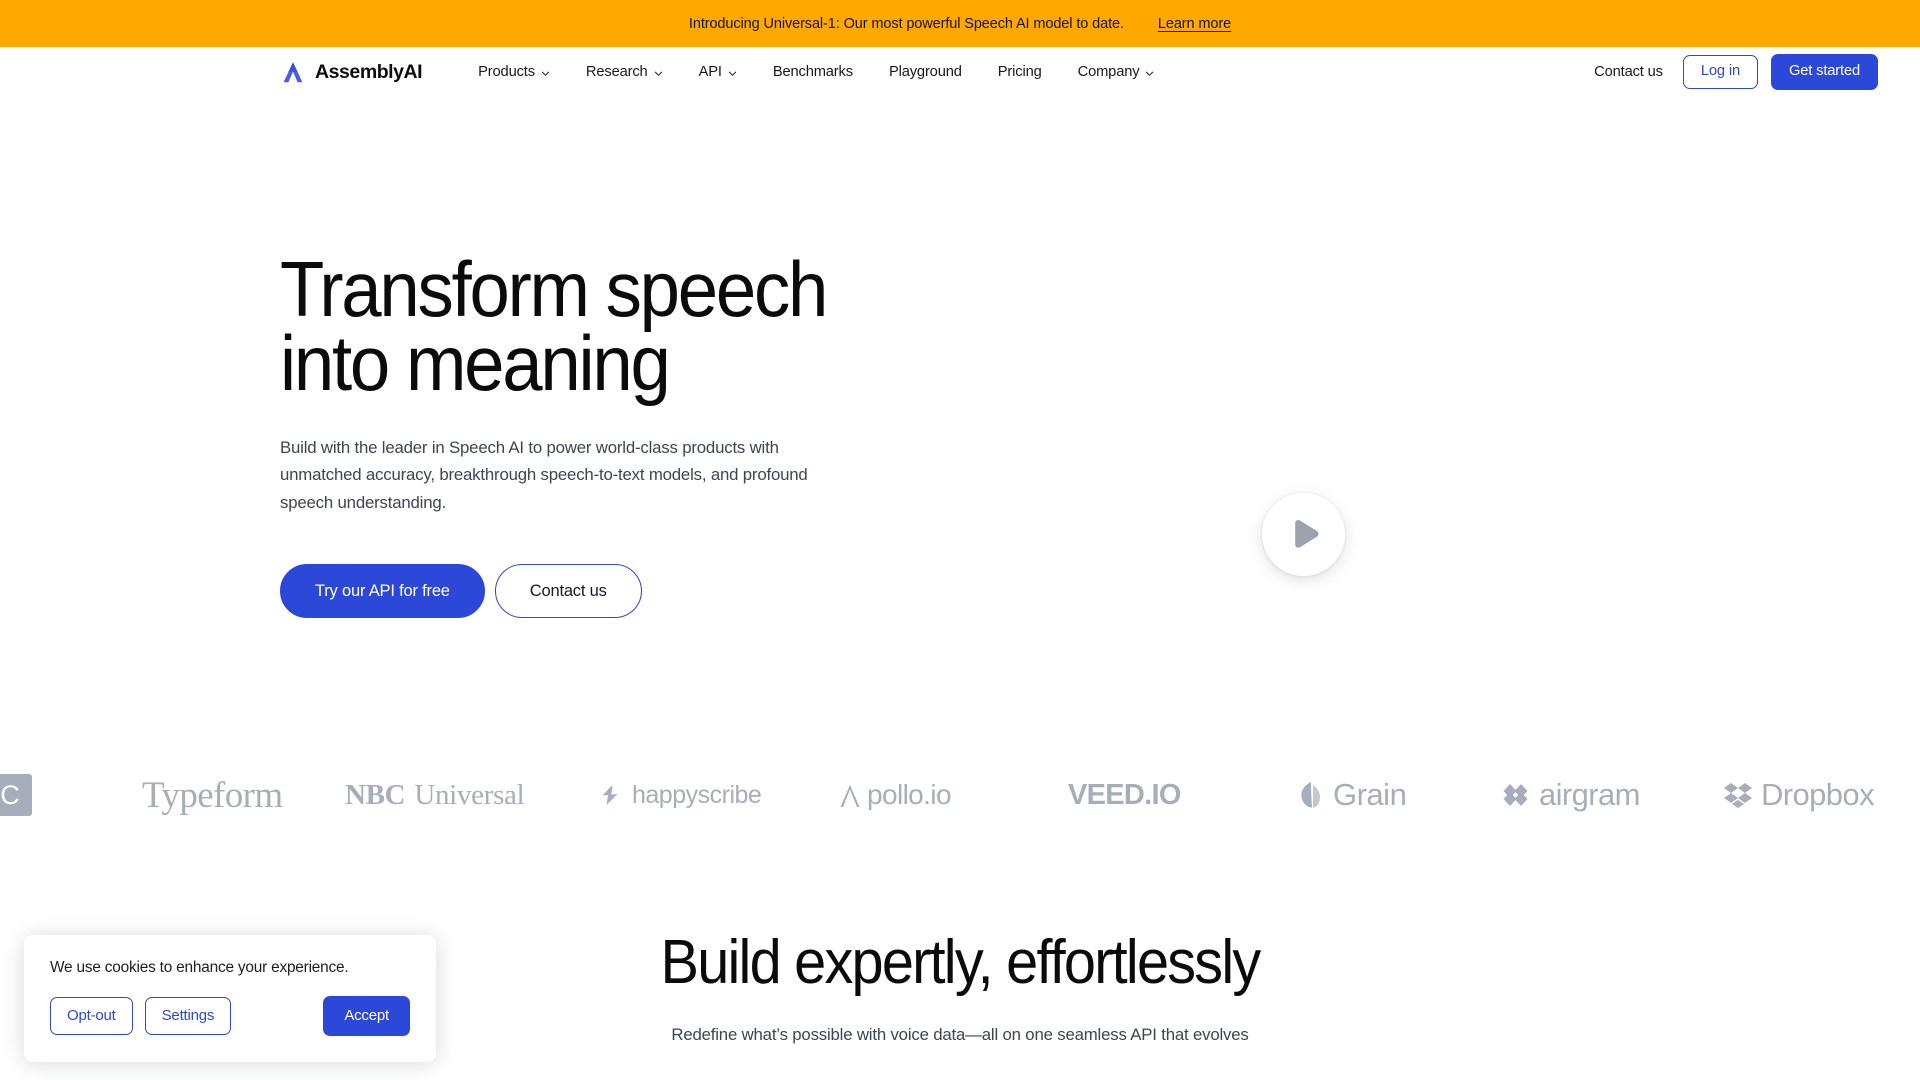 The width and height of the screenshot is (1920, 1080). I want to click on play-video-button, so click(1303, 534).